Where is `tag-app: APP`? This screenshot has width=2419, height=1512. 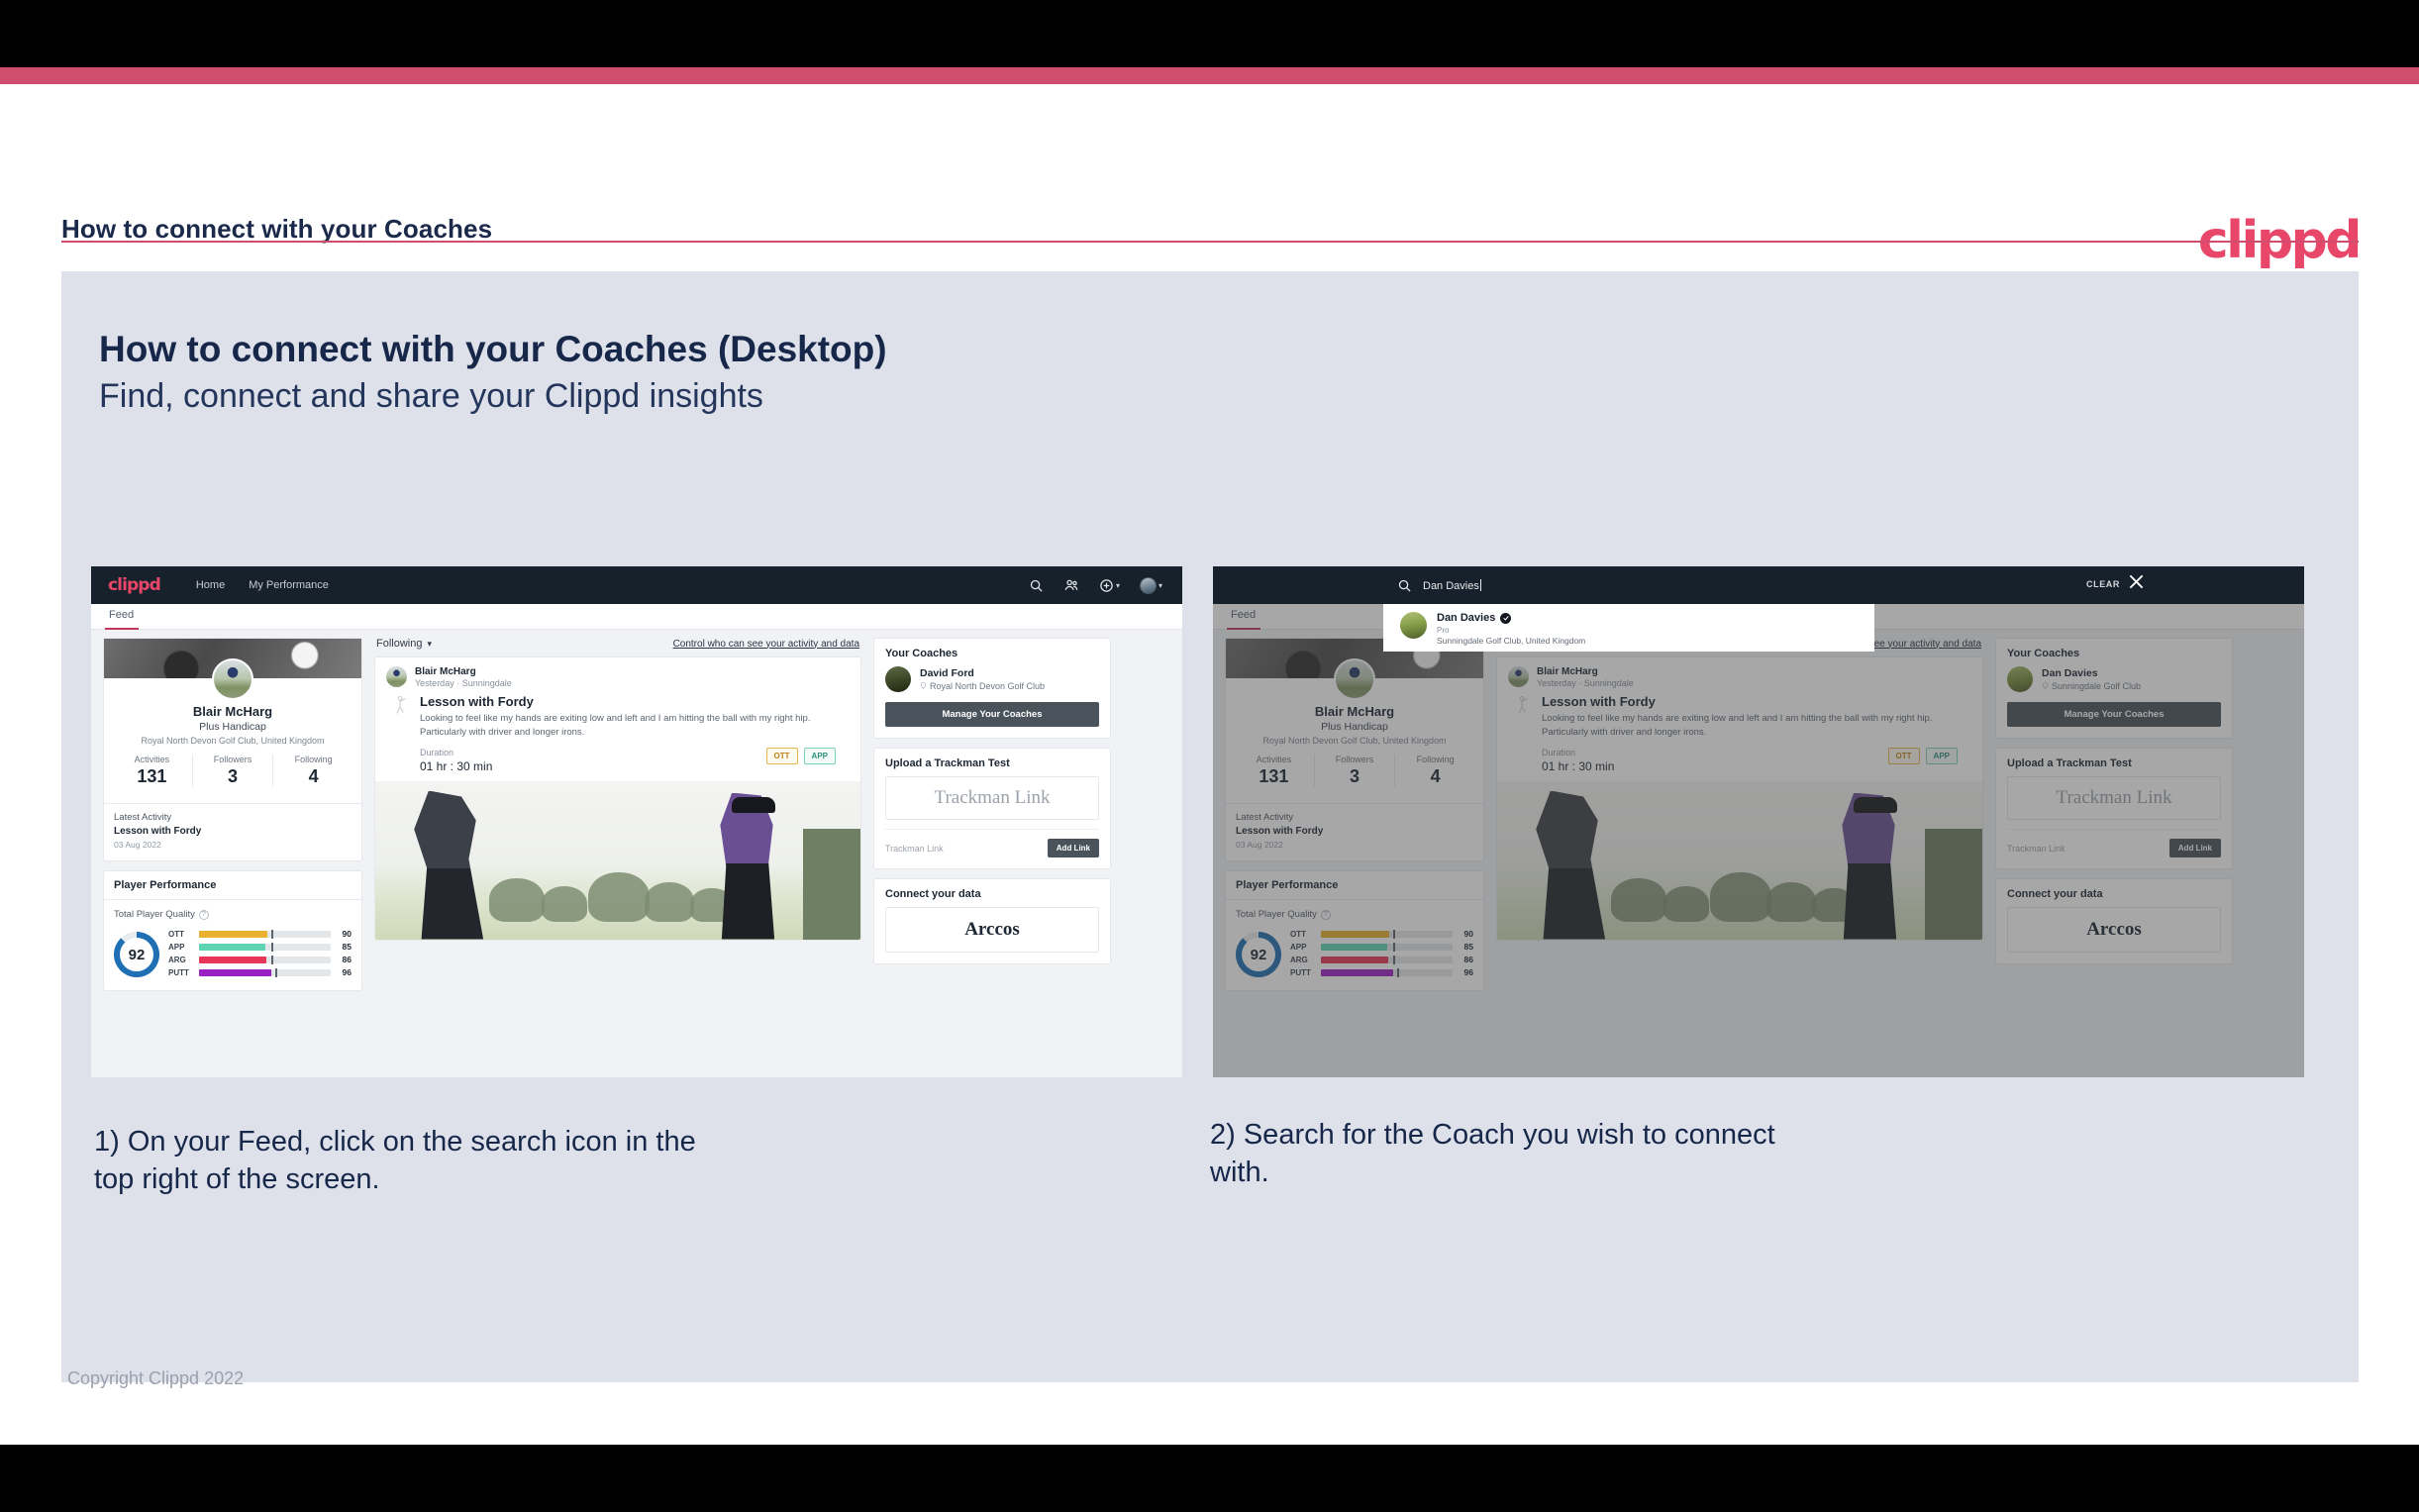 tag-app: APP is located at coordinates (819, 756).